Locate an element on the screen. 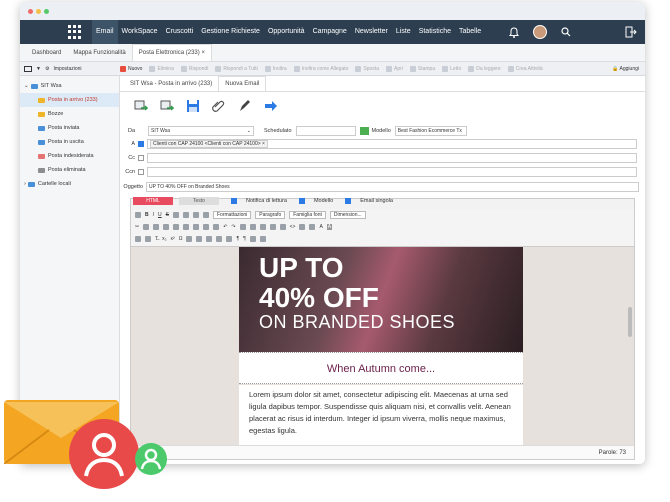  italic-icon: I is located at coordinates (153, 215).